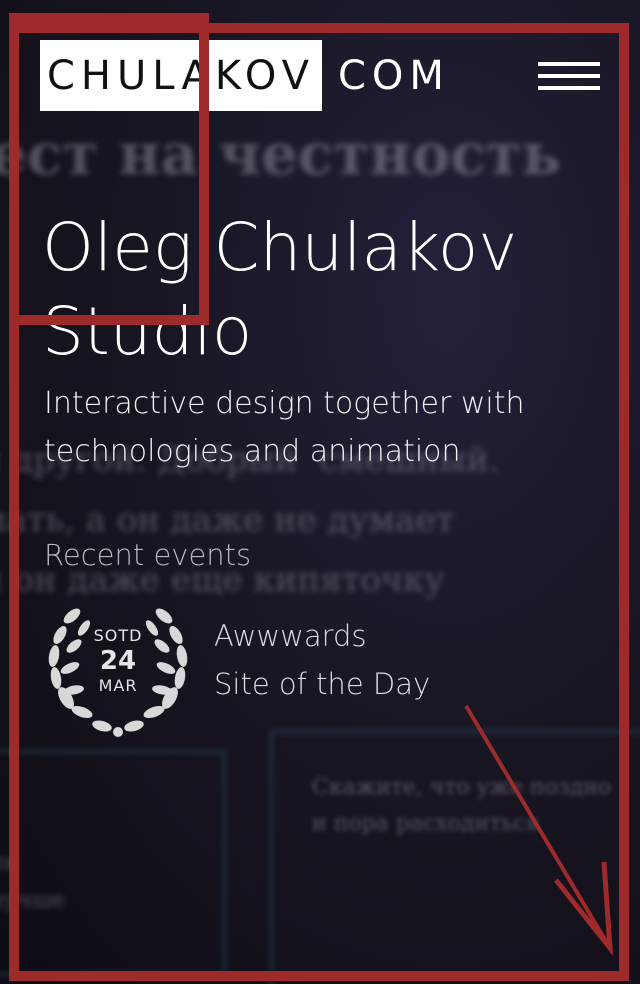 The height and width of the screenshot is (984, 640). I want to click on logo-text: CHULAKOV, so click(181, 75).